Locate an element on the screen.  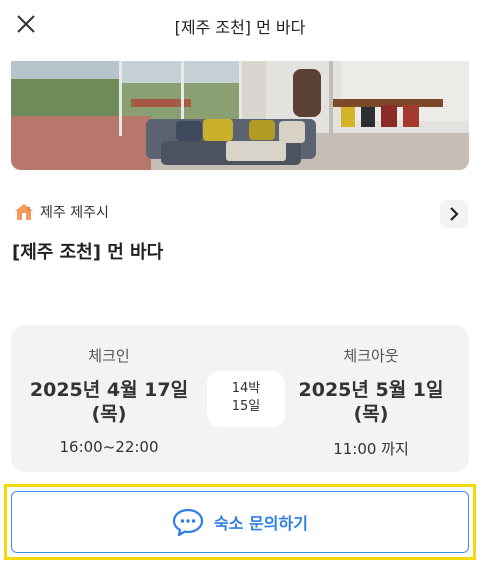
checkout-date: 2025년 5월 1일 (목) is located at coordinates (371, 402).